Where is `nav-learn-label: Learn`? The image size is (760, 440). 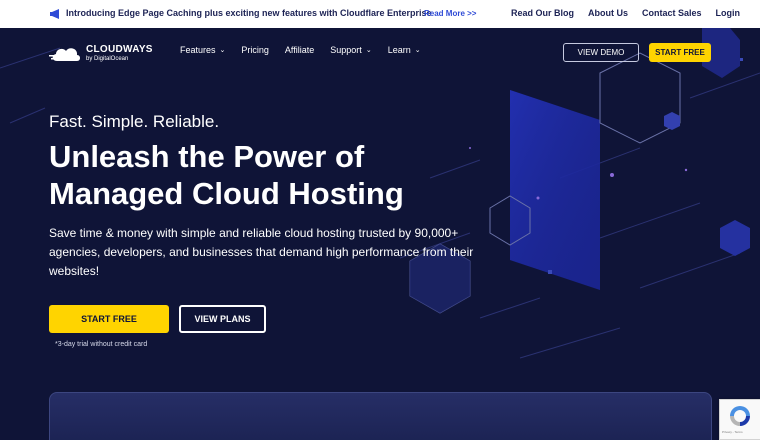 nav-learn-label: Learn is located at coordinates (399, 50).